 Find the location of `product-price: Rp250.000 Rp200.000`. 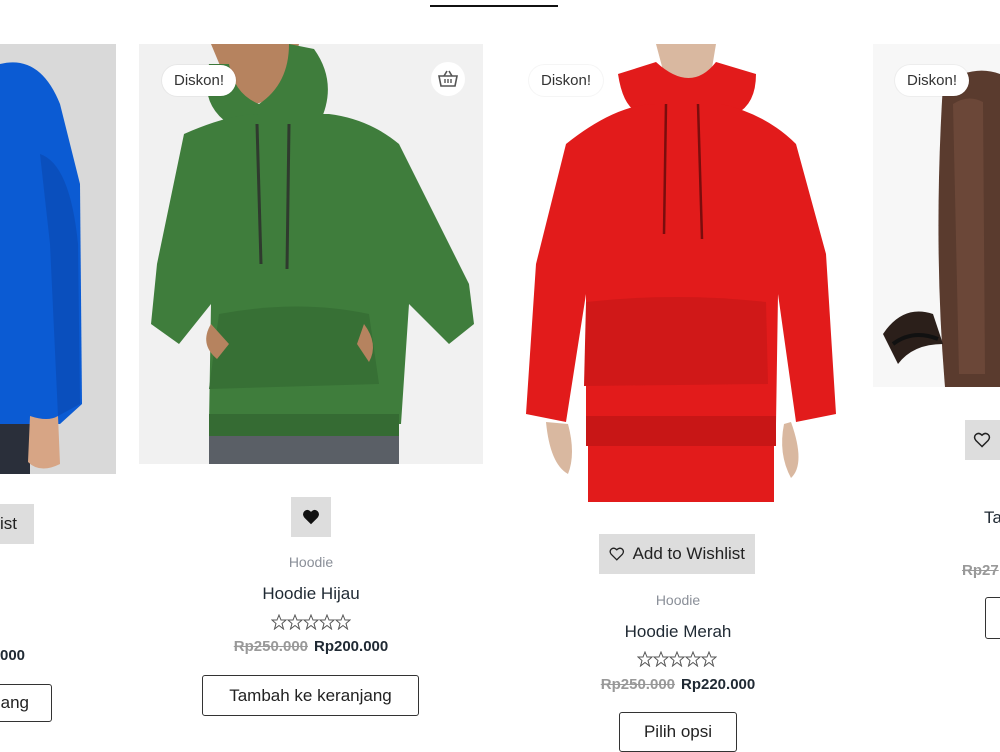

product-price: Rp250.000 Rp200.000 is located at coordinates (311, 646).